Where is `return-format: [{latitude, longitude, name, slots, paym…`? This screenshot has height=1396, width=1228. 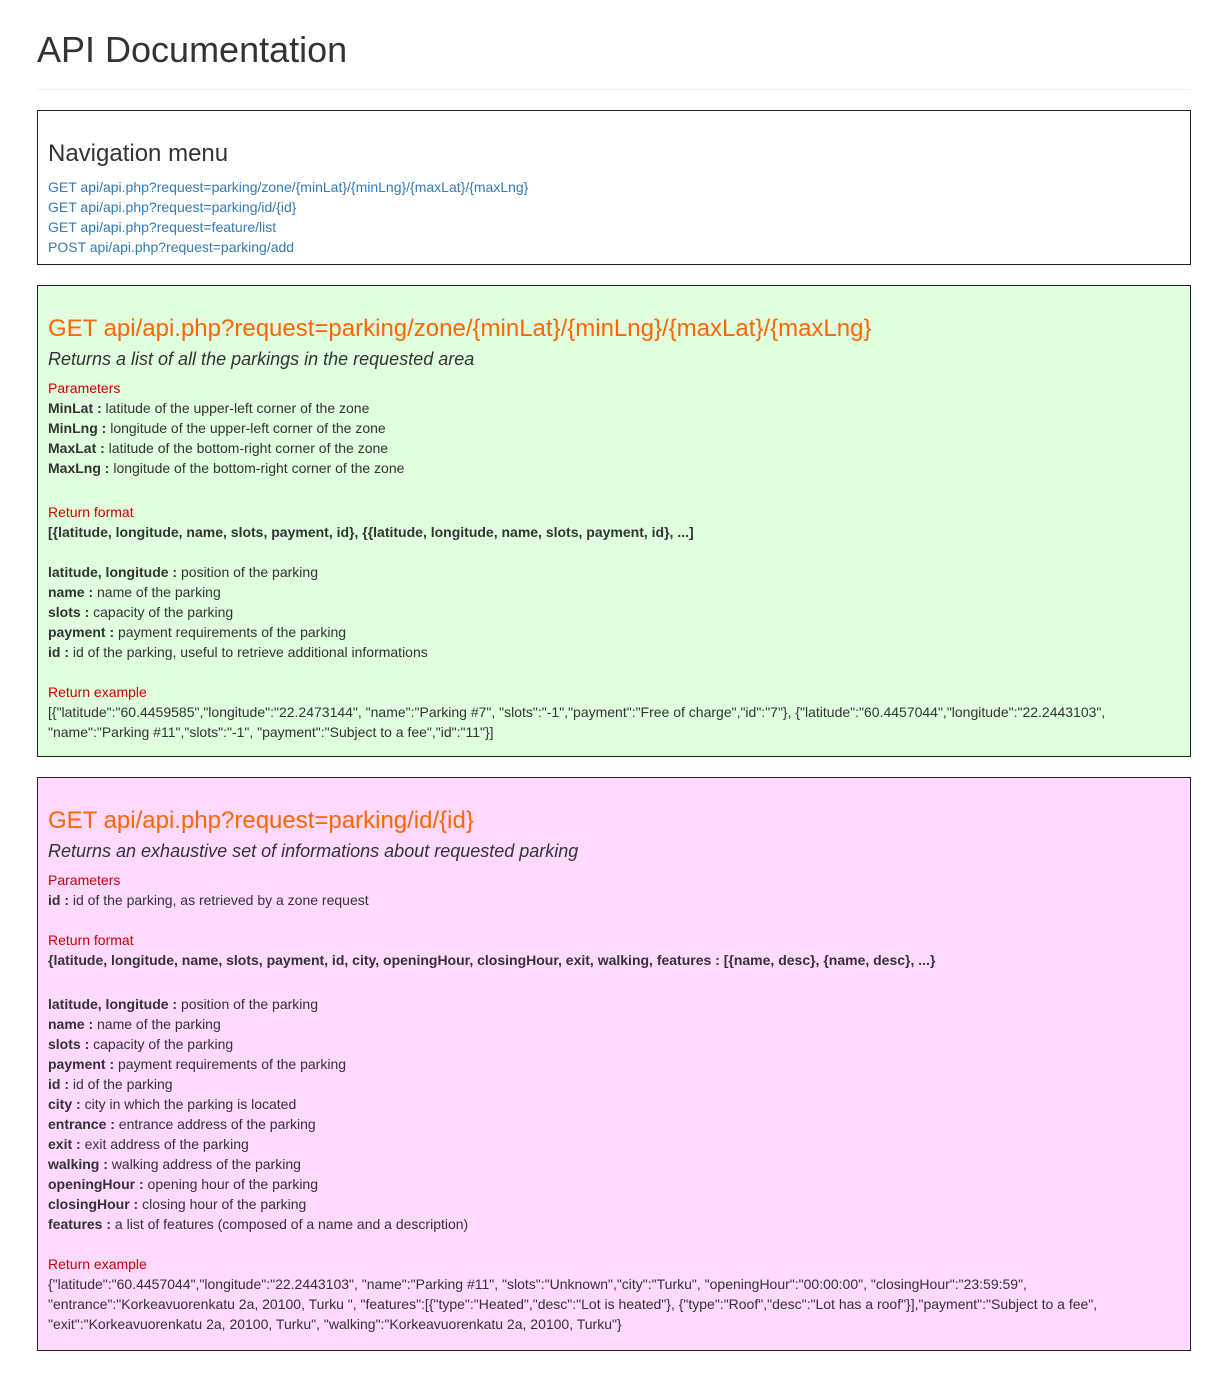 return-format: [{latitude, longitude, name, slots, paym… is located at coordinates (371, 532).